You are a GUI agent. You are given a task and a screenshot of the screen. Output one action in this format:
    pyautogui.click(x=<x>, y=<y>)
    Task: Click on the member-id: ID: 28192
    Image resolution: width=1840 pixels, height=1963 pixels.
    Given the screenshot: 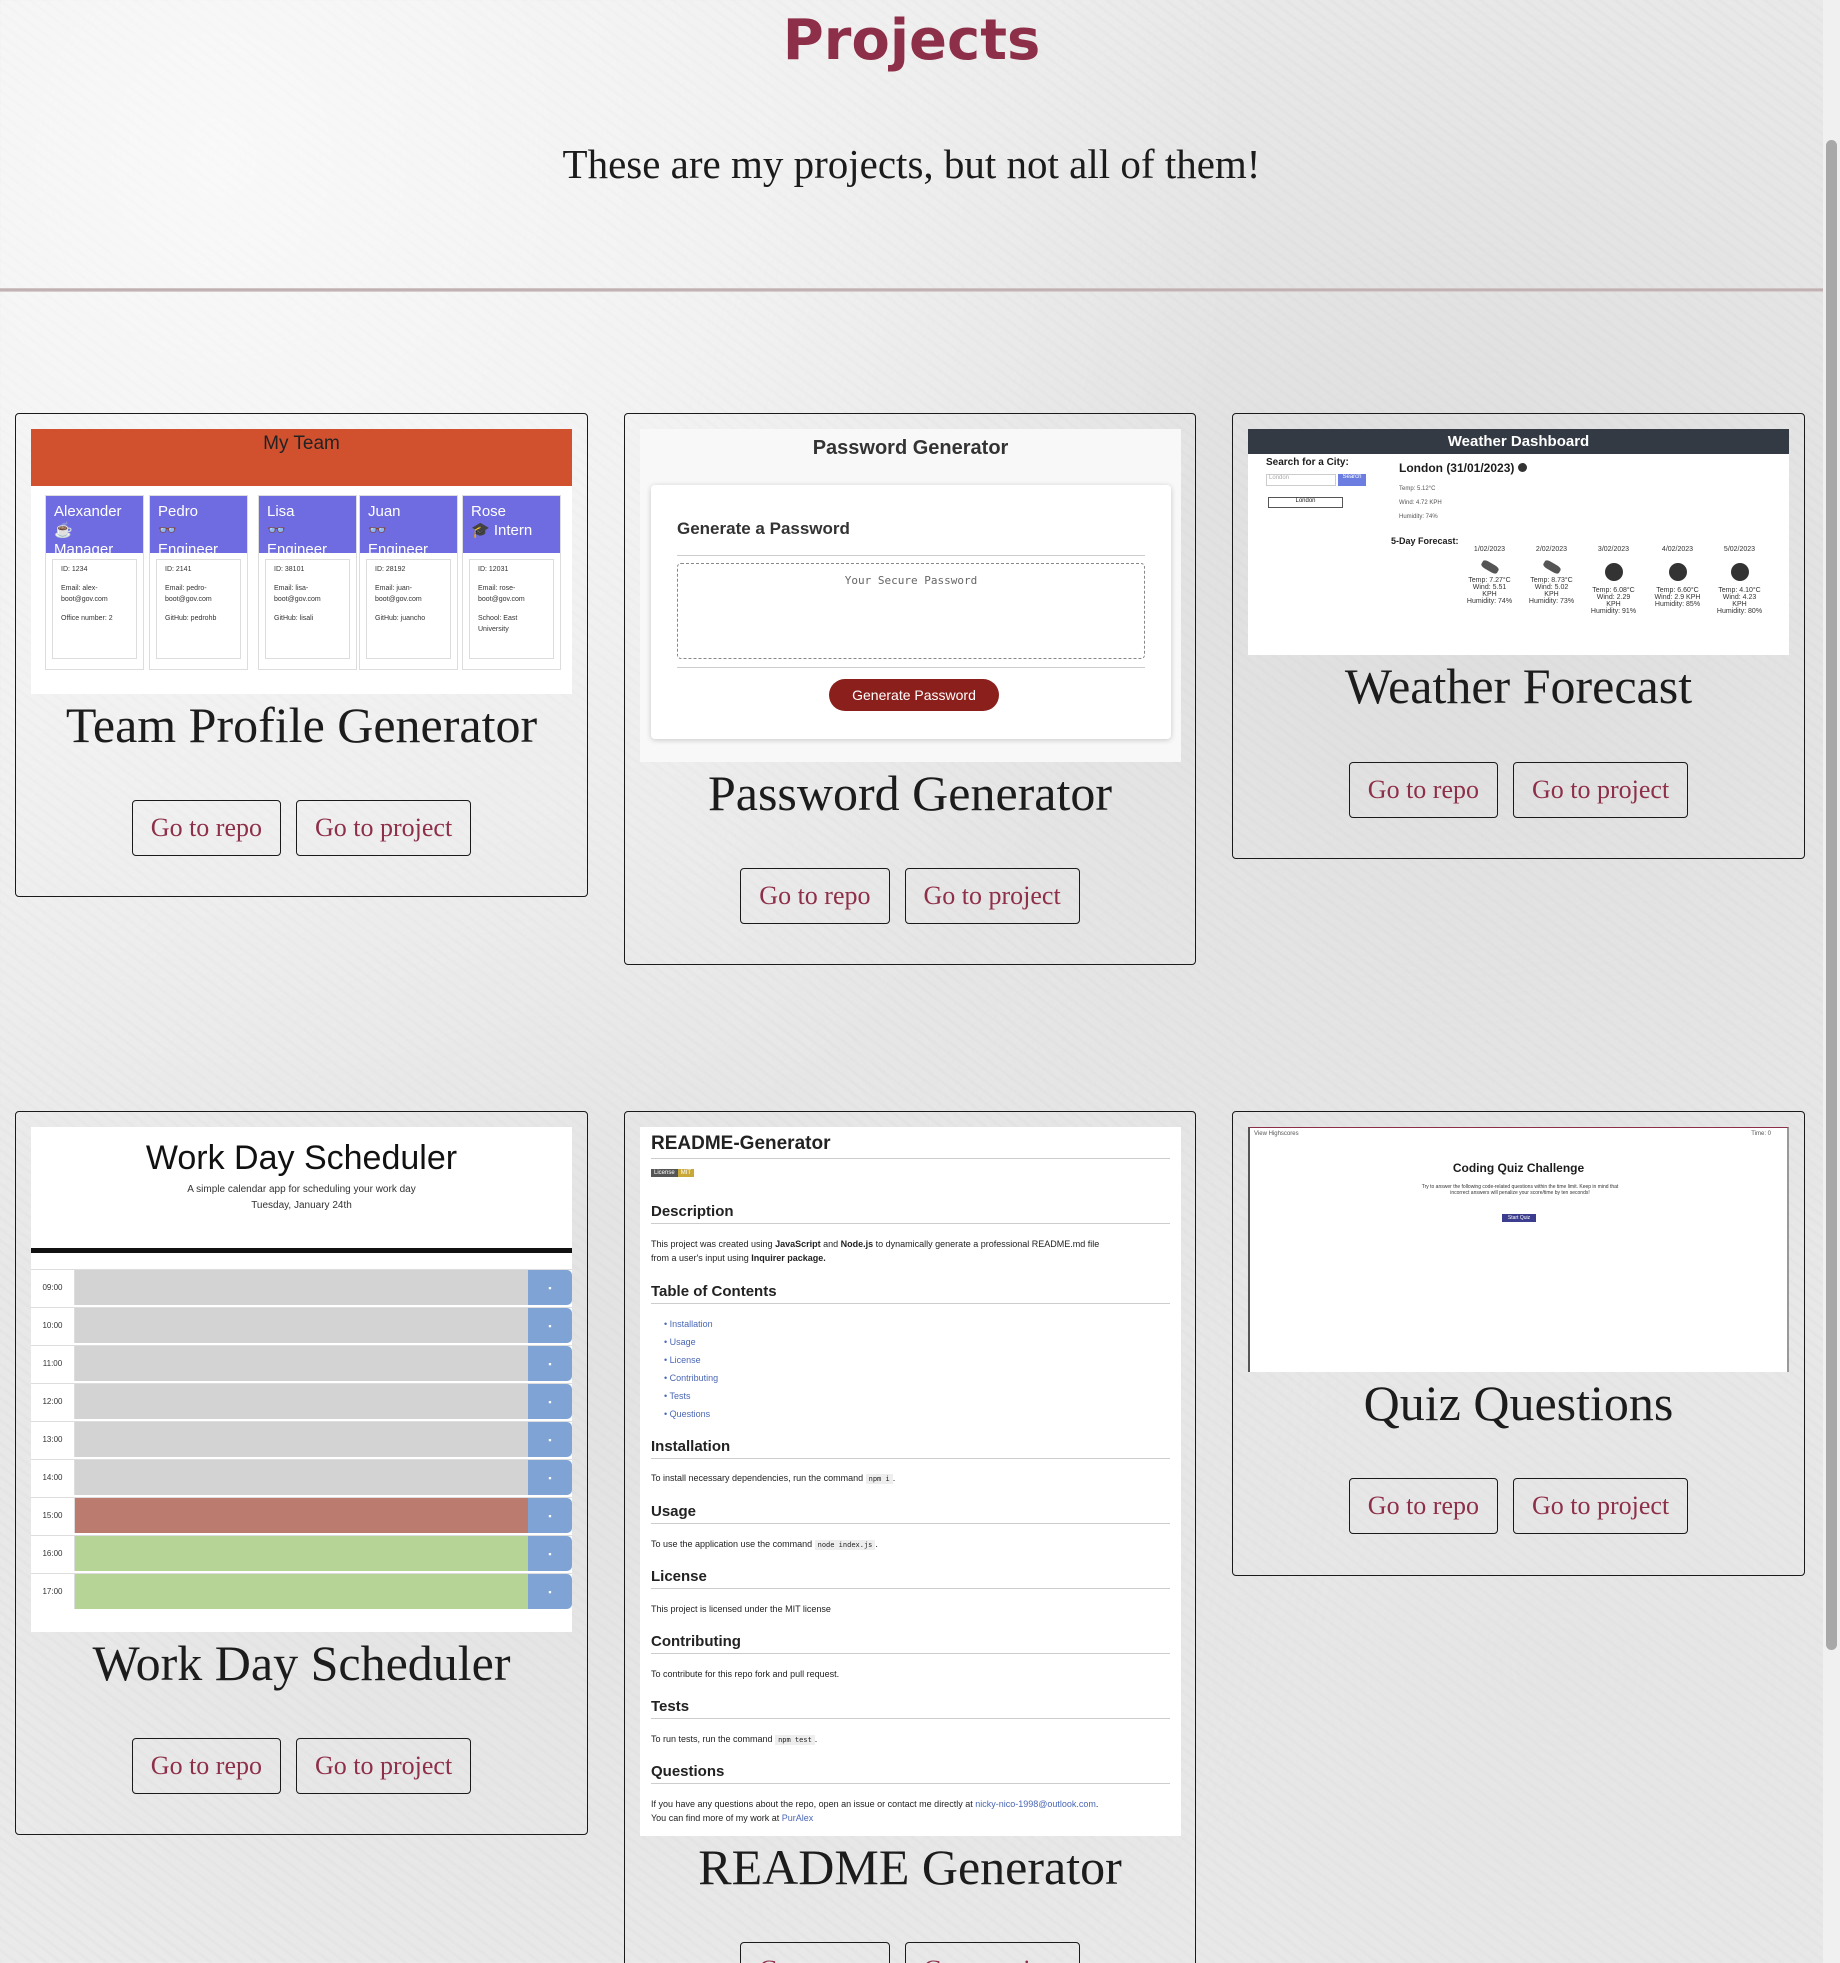 What is the action you would take?
    pyautogui.click(x=390, y=569)
    